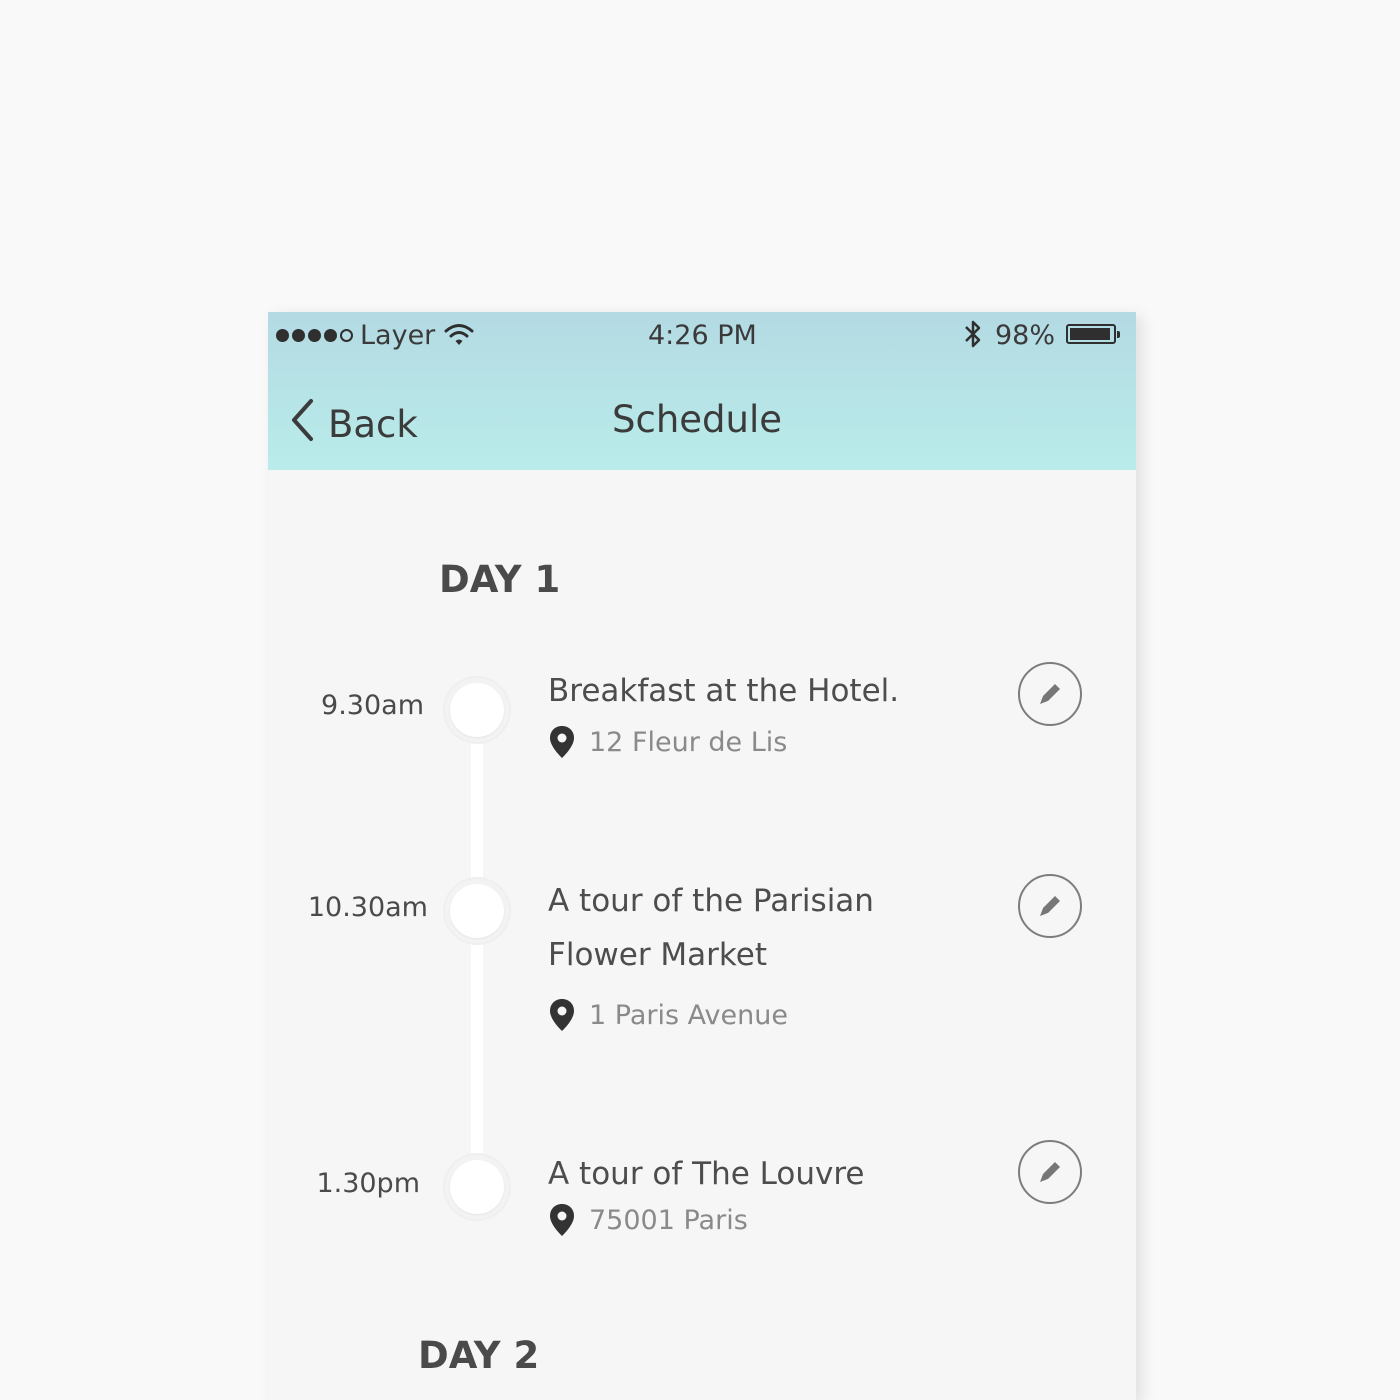  Describe the element at coordinates (711, 901) in the screenshot. I see `event-title-line: A tour of the Parisian` at that location.